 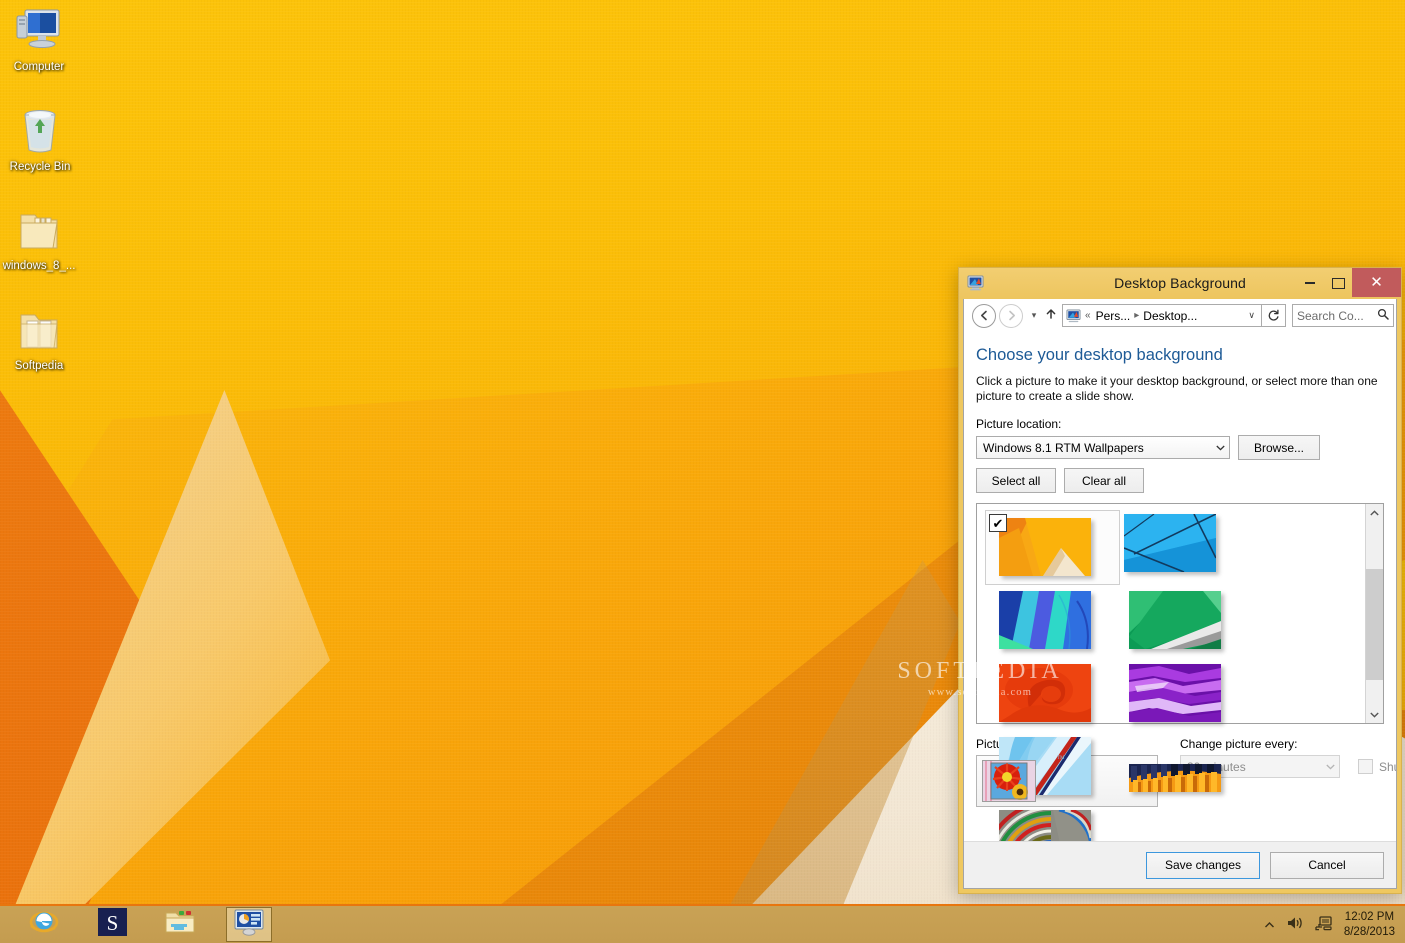 I want to click on internet-explorer-icon, so click(x=44, y=924).